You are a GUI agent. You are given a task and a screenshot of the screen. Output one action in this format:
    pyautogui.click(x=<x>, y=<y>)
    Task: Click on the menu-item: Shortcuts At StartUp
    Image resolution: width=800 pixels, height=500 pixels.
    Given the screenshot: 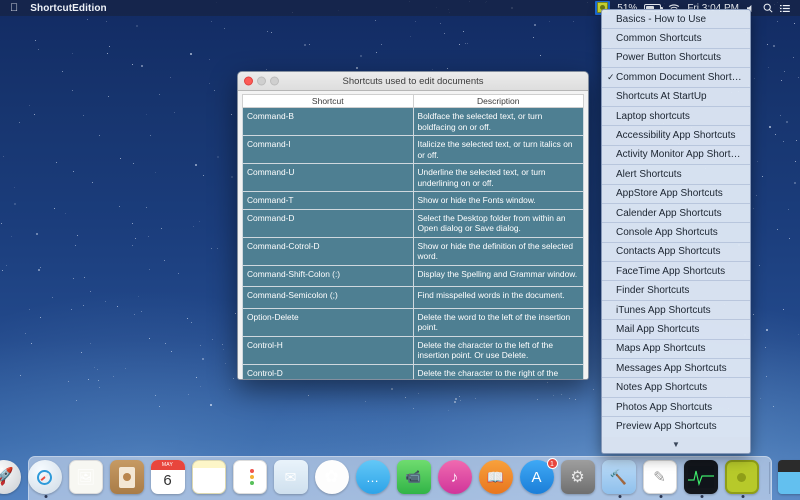 What is the action you would take?
    pyautogui.click(x=676, y=97)
    